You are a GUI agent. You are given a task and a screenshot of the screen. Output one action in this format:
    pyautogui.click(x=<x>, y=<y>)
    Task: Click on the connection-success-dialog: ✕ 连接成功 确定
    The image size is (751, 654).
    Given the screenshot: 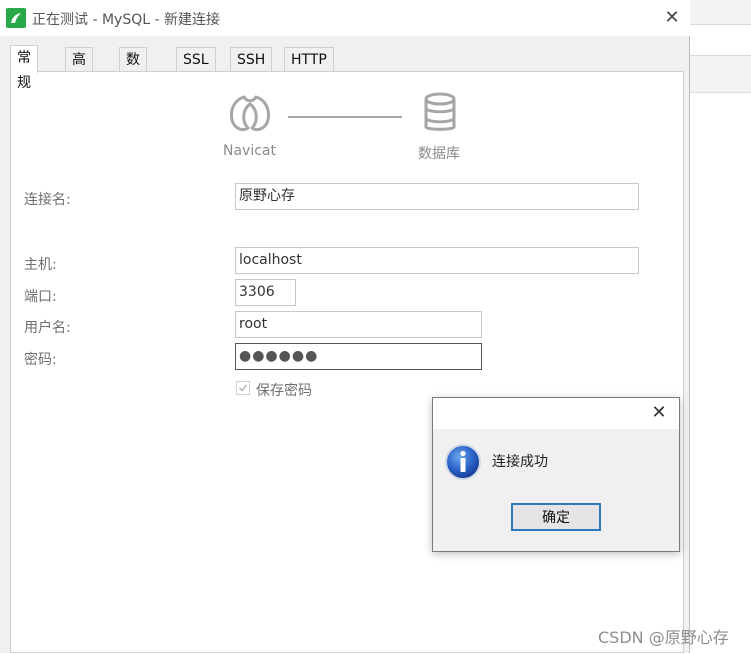 What is the action you would take?
    pyautogui.click(x=556, y=474)
    